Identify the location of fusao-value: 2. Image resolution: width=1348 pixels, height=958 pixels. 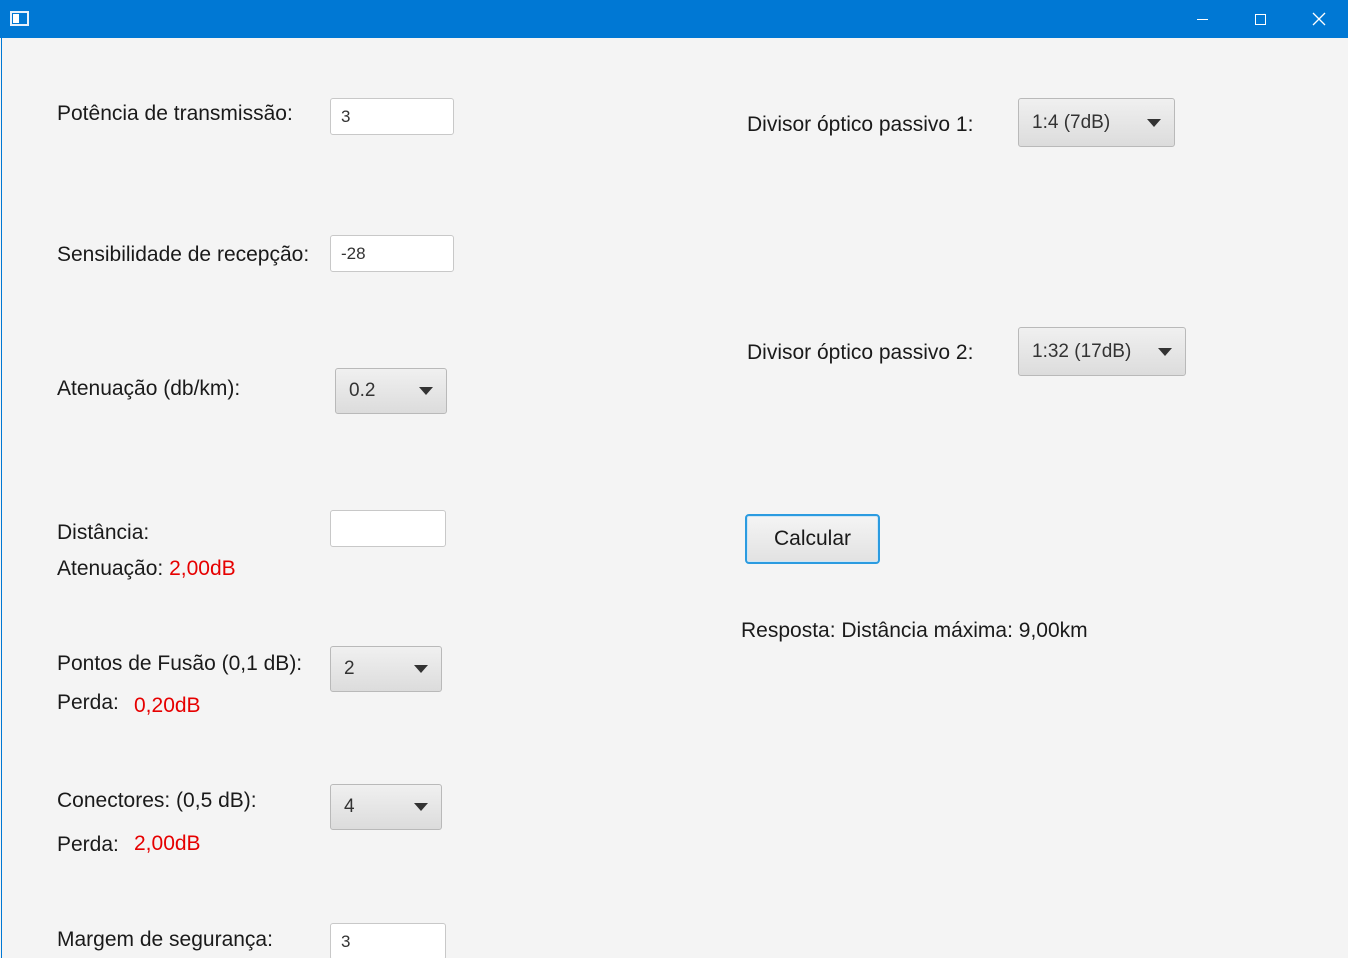
(349, 668).